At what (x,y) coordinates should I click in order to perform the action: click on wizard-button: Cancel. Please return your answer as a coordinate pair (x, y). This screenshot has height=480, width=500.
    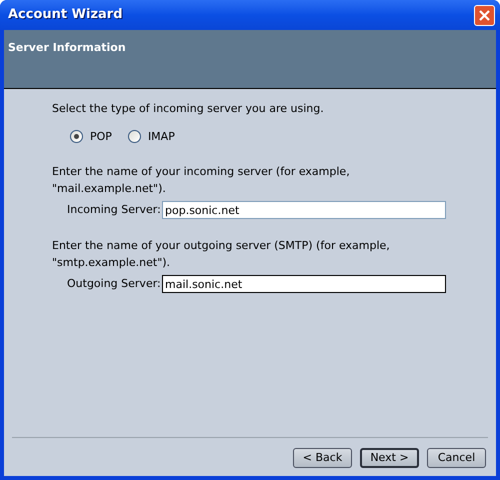
    Looking at the image, I should click on (456, 458).